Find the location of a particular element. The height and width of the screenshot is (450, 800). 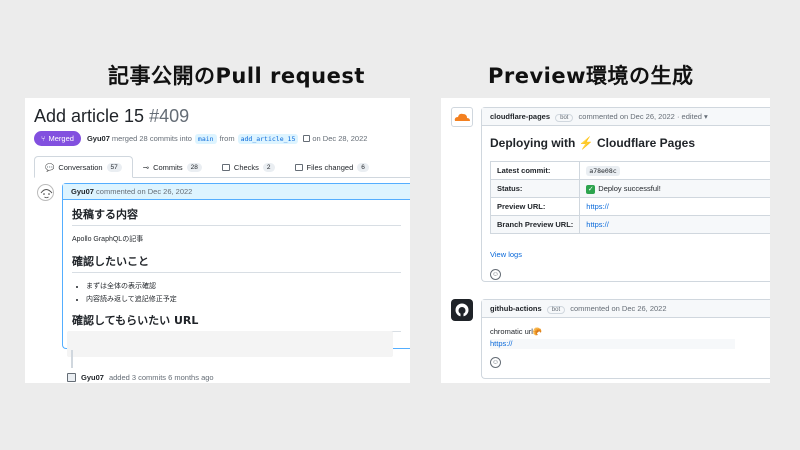

heading-content: 投稿する内容 is located at coordinates (236, 216).